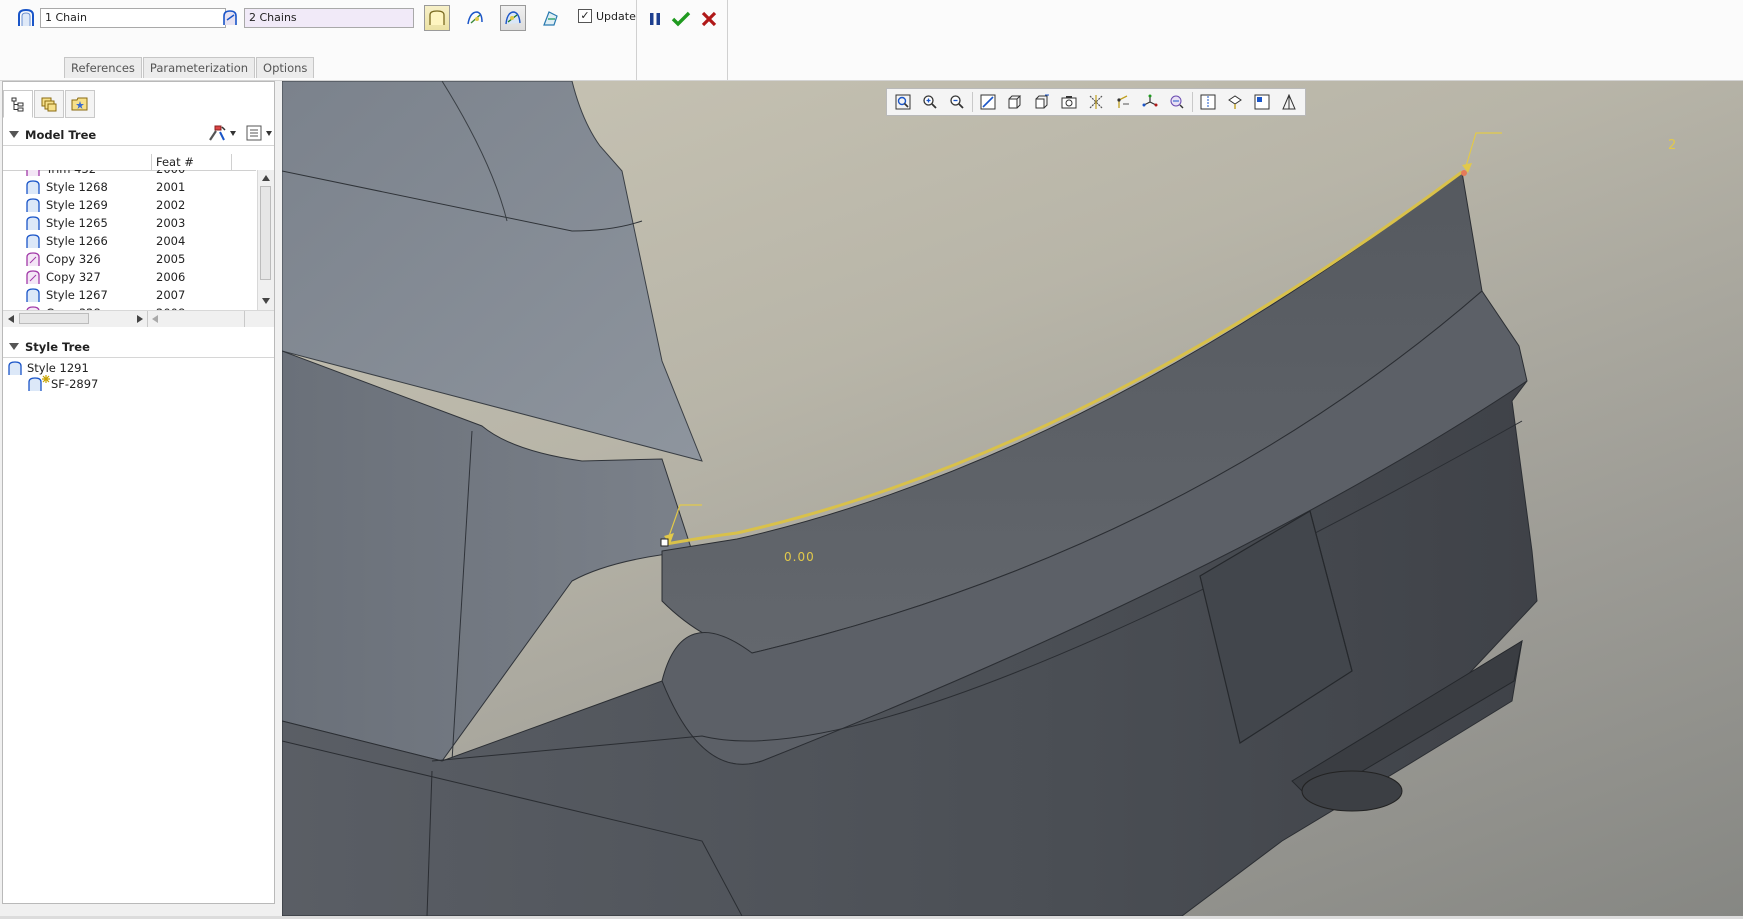 This screenshot has width=1743, height=919. I want to click on navigator-tabs, so click(49, 104).